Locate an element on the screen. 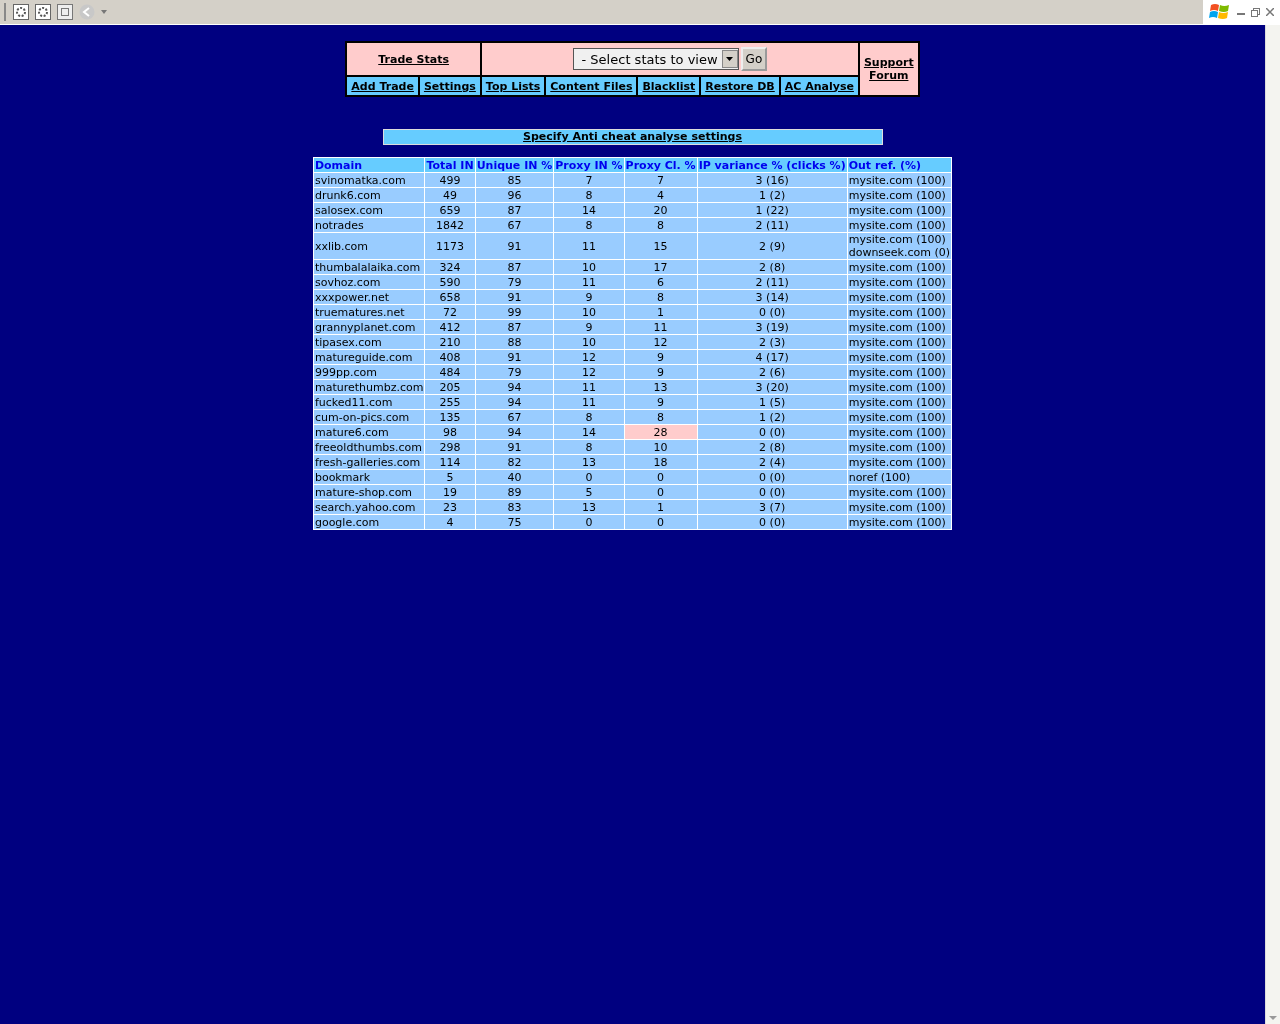  domain-cell: truematures.net is located at coordinates (369, 312).